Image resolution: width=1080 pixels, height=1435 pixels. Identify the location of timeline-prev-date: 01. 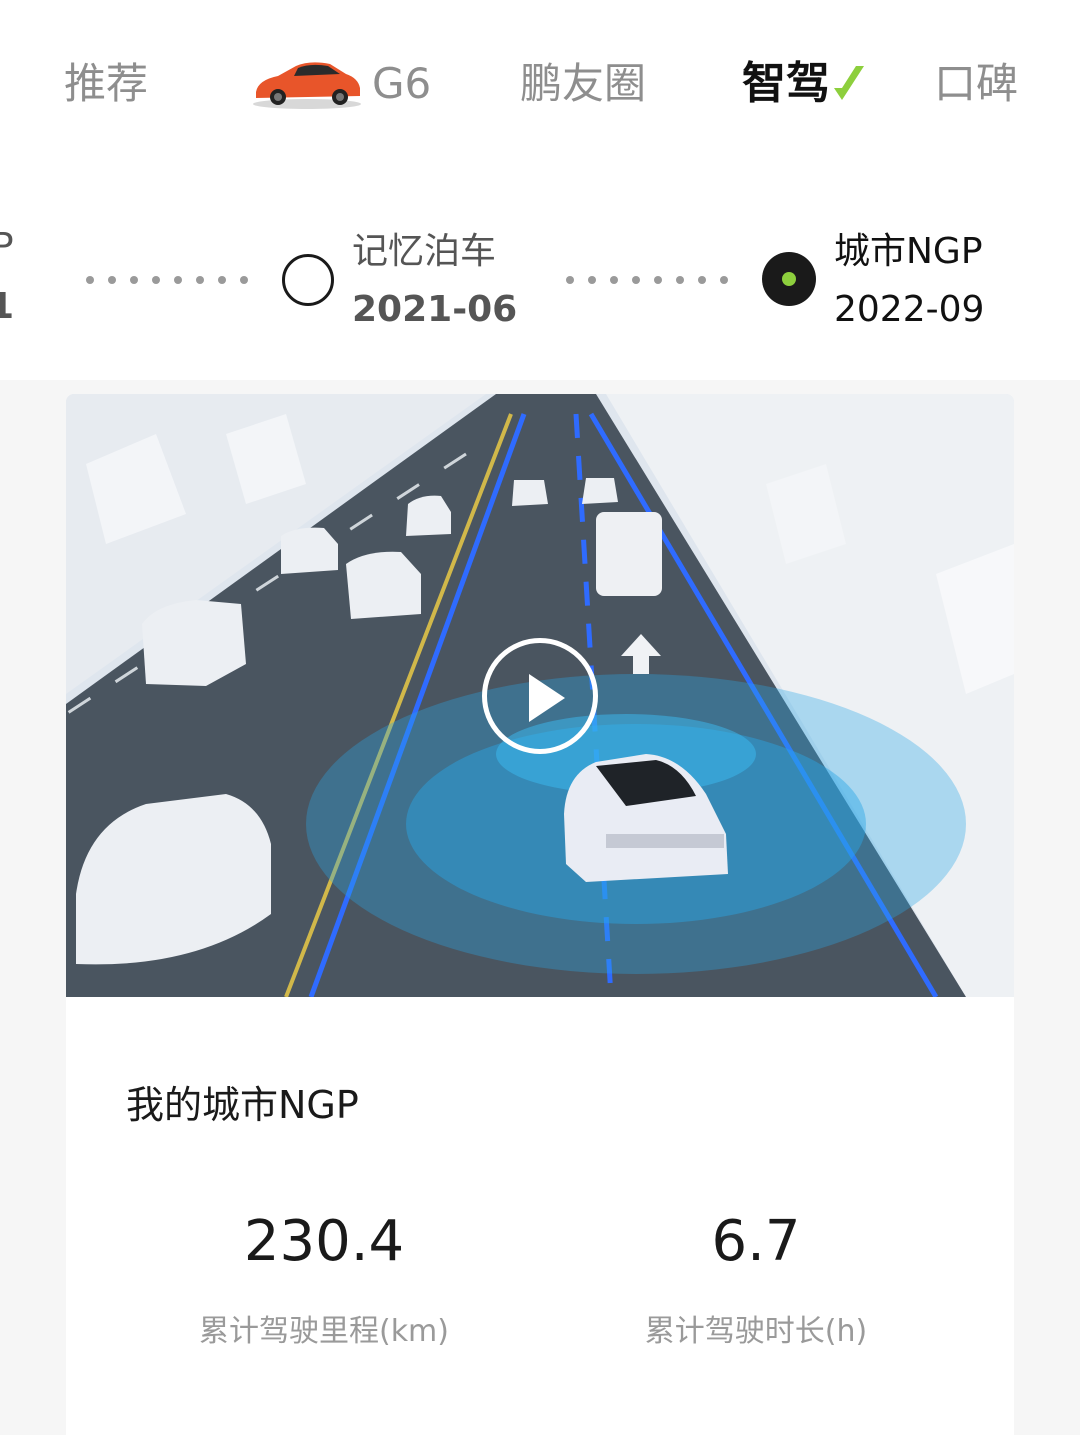
(7, 306).